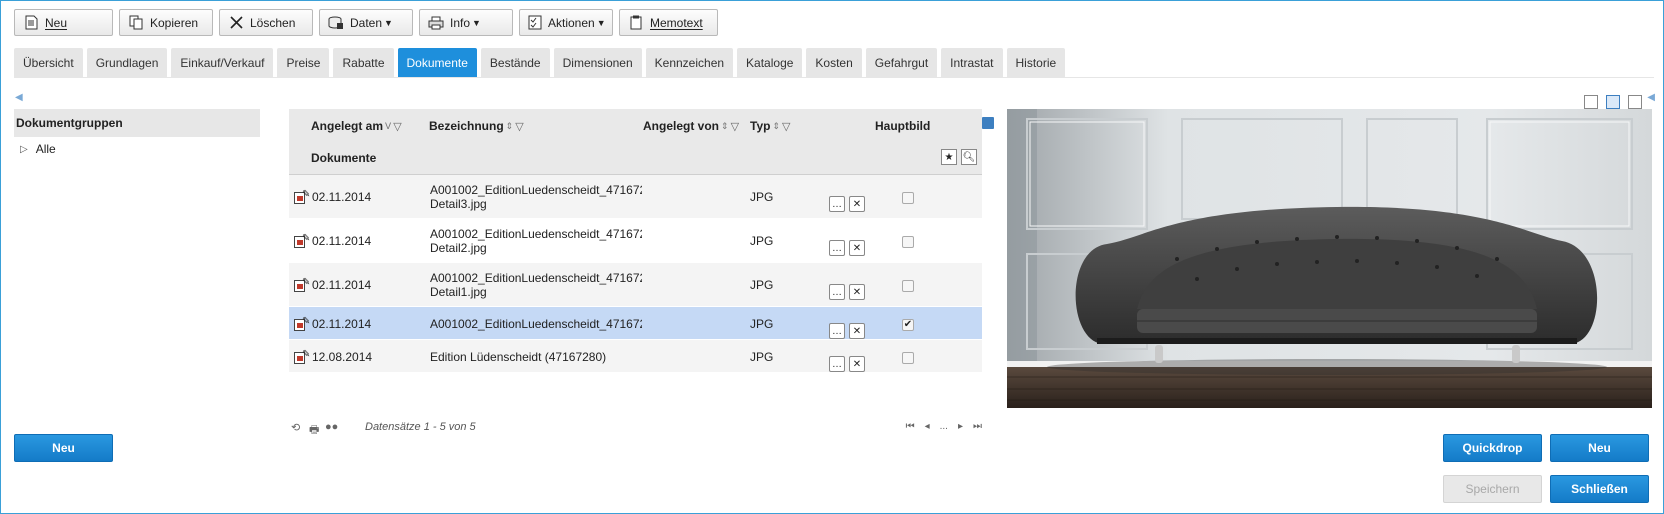 Image resolution: width=1664 pixels, height=514 pixels. What do you see at coordinates (910, 426) in the screenshot?
I see `first-page-icon: ⏮︎` at bounding box center [910, 426].